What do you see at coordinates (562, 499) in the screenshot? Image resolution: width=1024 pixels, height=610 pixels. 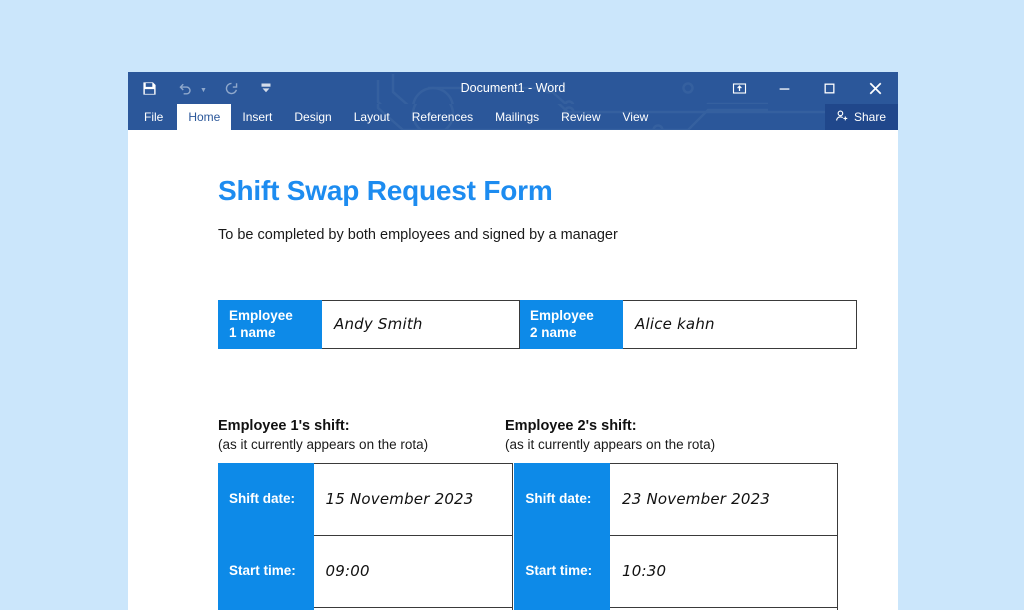 I see `shift-2-date-label: Shift date:` at bounding box center [562, 499].